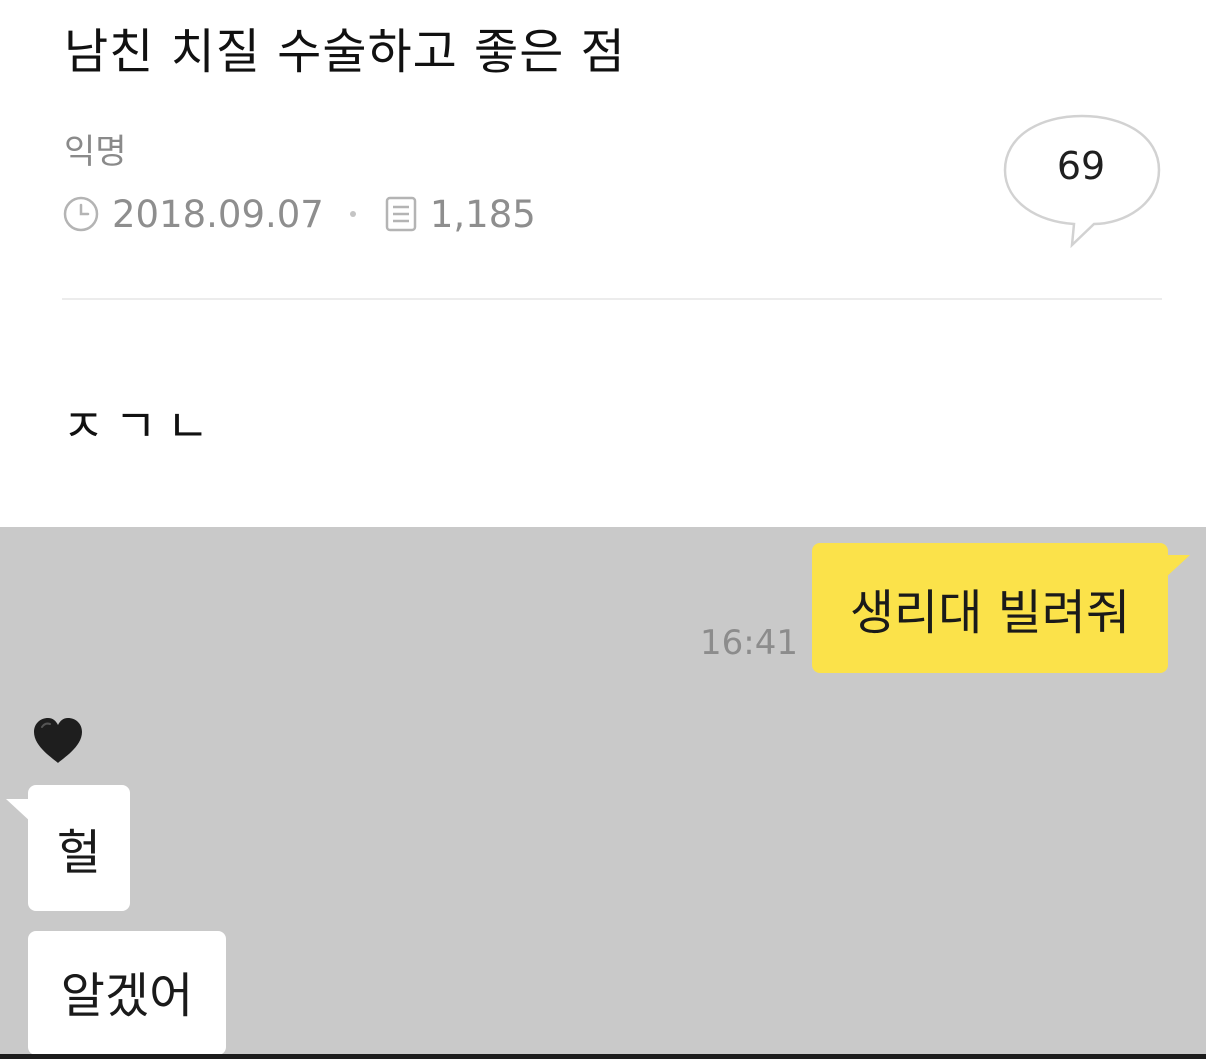 The image size is (1206, 1059). What do you see at coordinates (79, 853) in the screenshot?
I see `incoming-message-text: 헐` at bounding box center [79, 853].